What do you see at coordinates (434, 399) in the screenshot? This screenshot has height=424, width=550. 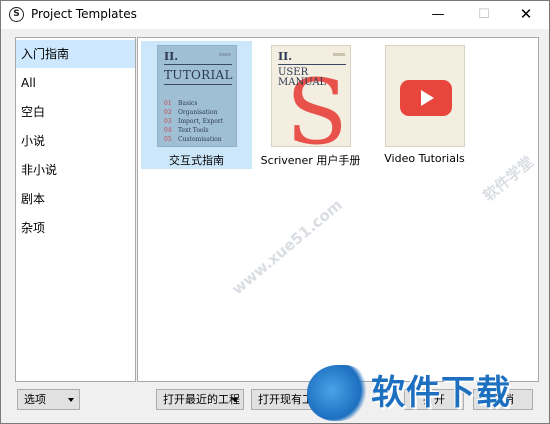 I see `open-button: 打开` at bounding box center [434, 399].